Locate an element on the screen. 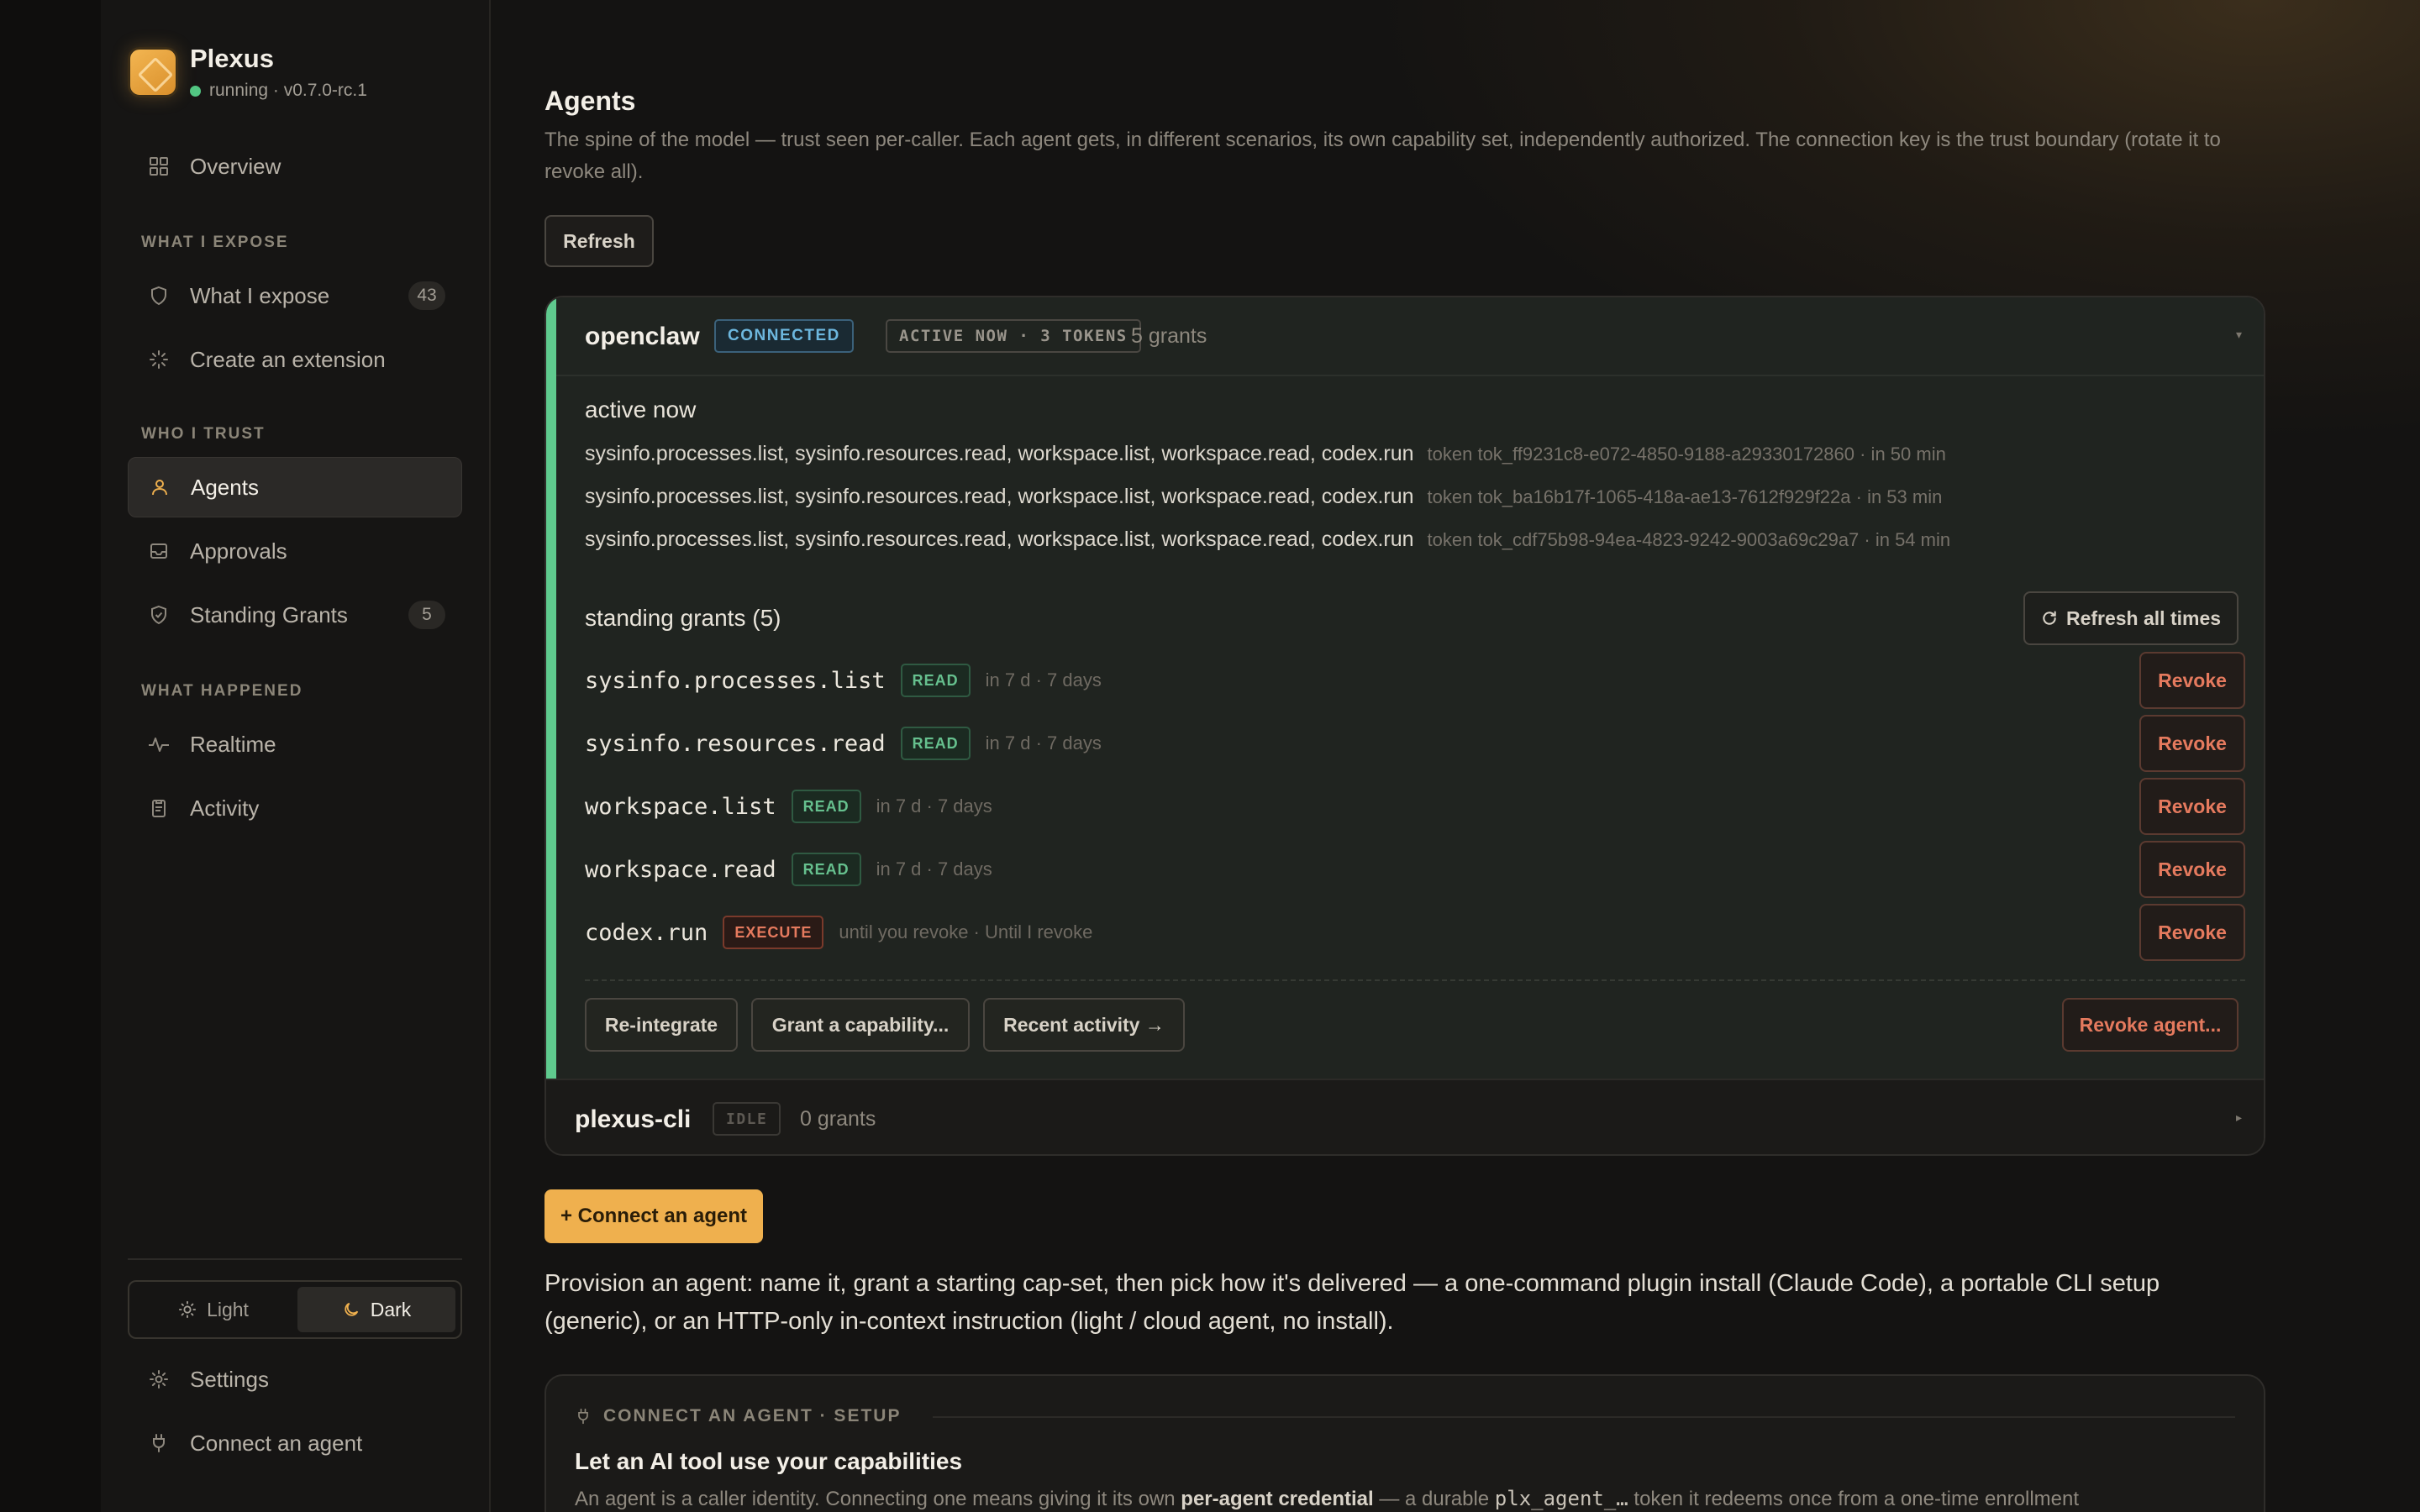  setup-kicker-text: CONNECT AN AGENT · SETUP is located at coordinates (752, 1415).